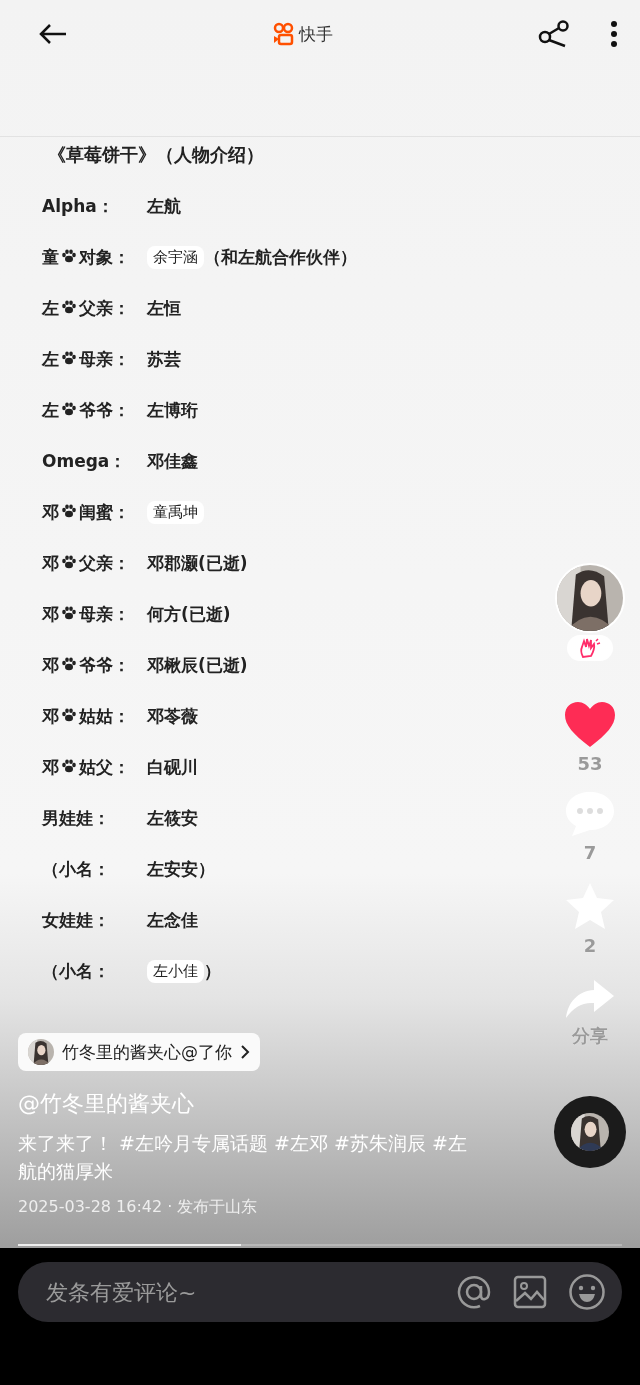 This screenshot has height=1385, width=640. What do you see at coordinates (104, 511) in the screenshot?
I see `label-text: 闺蜜：` at bounding box center [104, 511].